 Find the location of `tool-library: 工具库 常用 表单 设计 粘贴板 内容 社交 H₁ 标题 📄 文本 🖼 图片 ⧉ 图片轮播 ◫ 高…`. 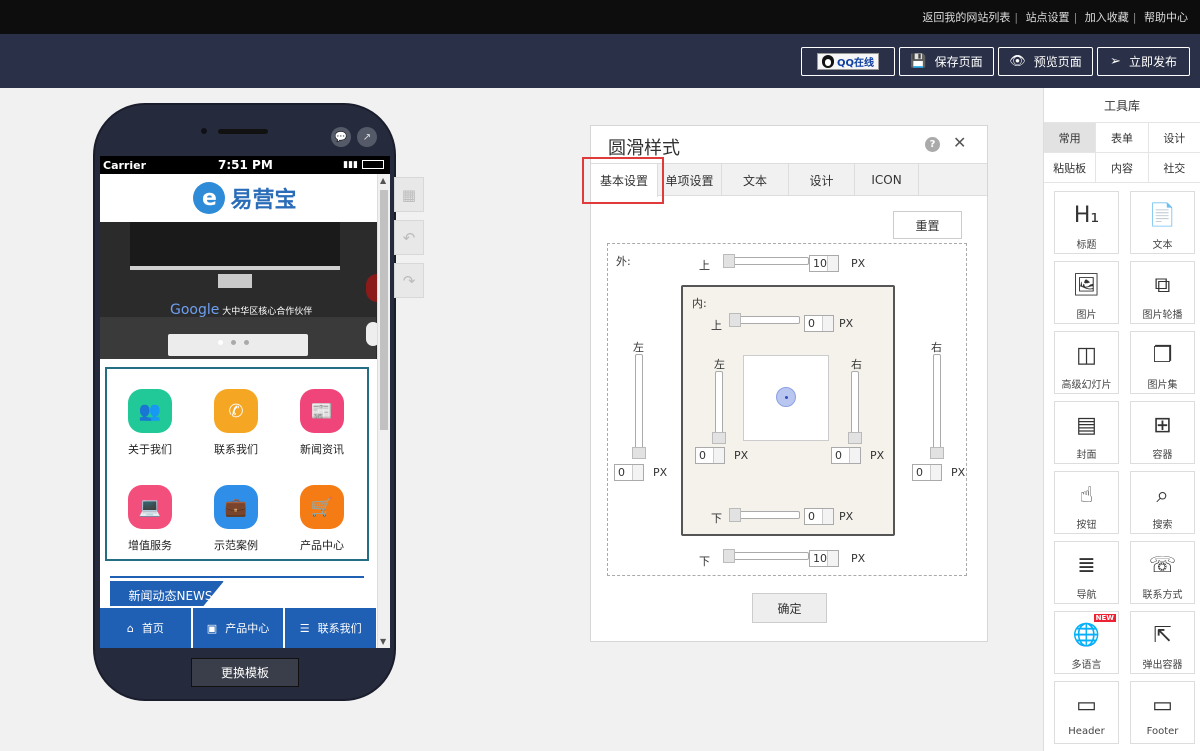

tool-library: 工具库 常用 表单 设计 粘贴板 内容 社交 H₁ 标题 📄 文本 🖼 图片 ⧉ 图片轮播 ◫ 高… is located at coordinates (1121, 419).